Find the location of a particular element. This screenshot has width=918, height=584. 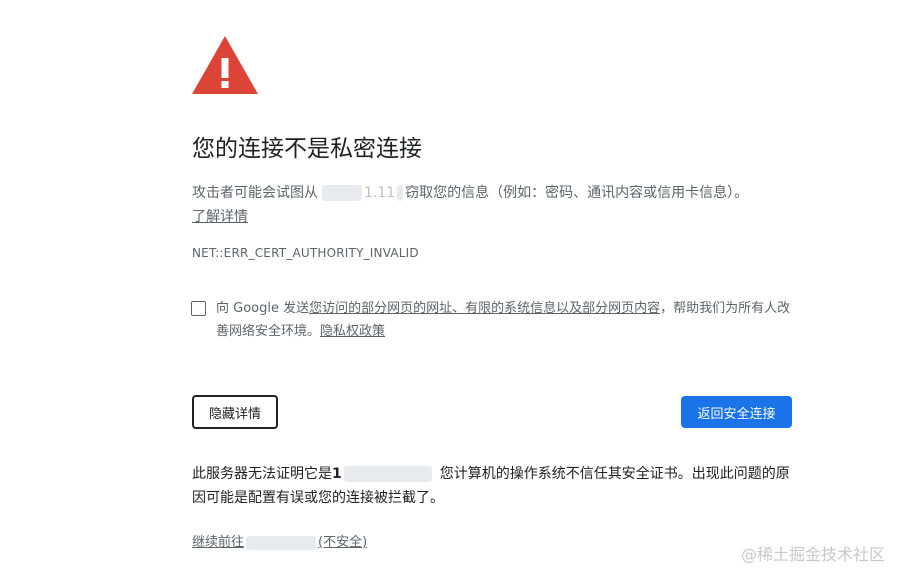

error-description: 攻击者可能会试图从 1.11 窃取您的信息（例如：密码、通讯内容或信用卡信息）。 is located at coordinates (497, 193).